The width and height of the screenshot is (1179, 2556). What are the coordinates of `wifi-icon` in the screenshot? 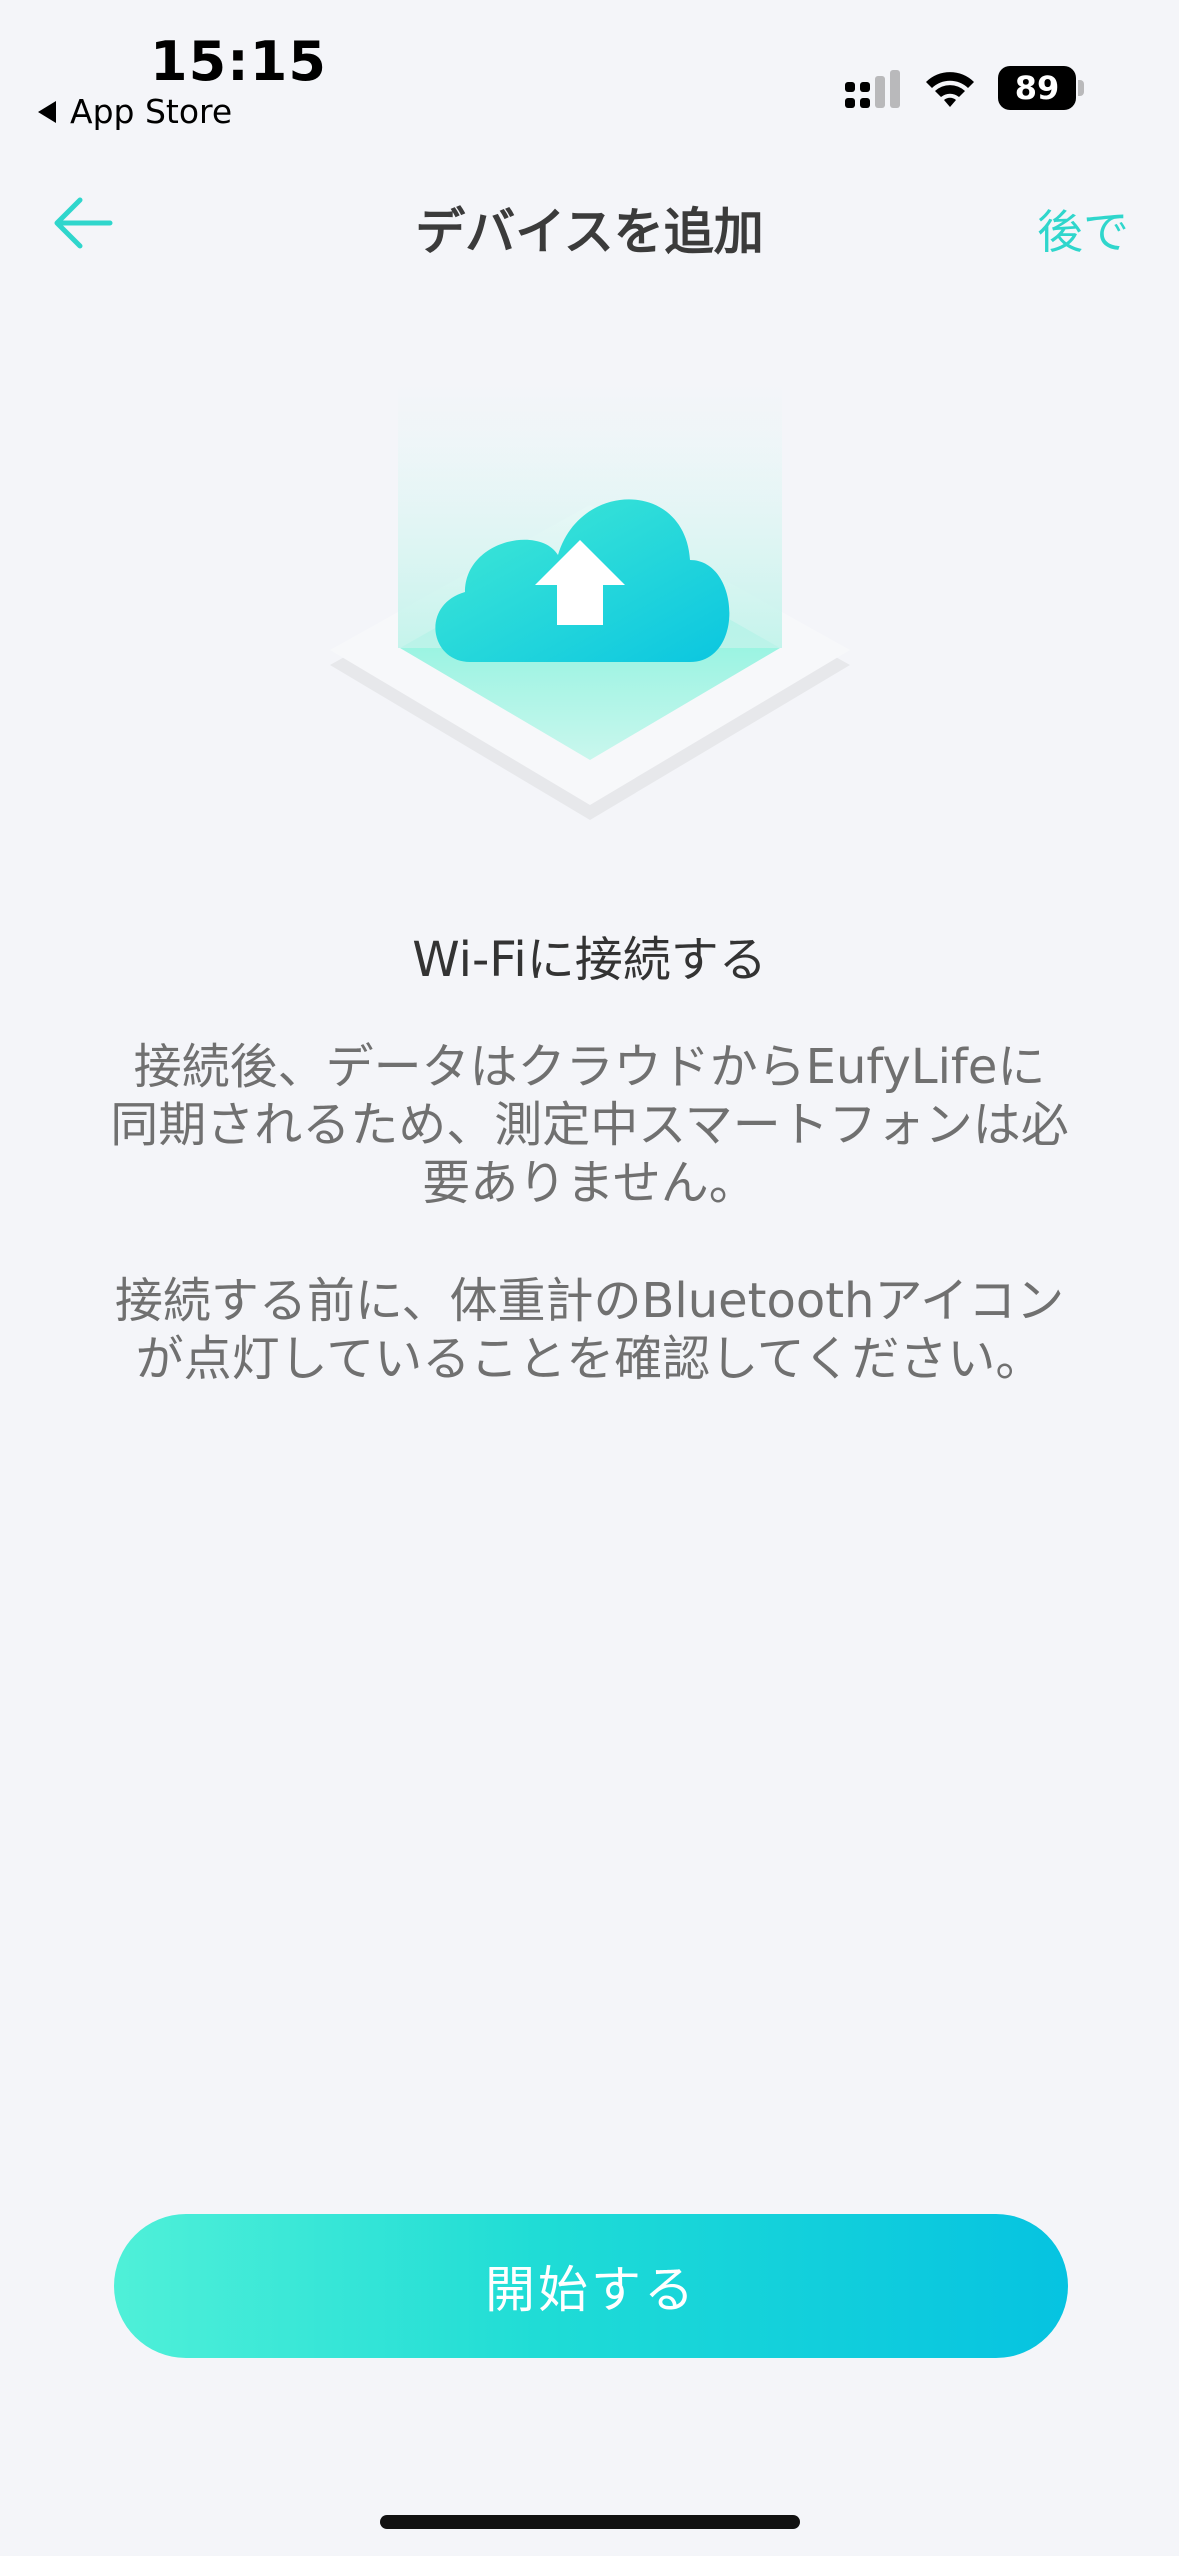 It's located at (950, 89).